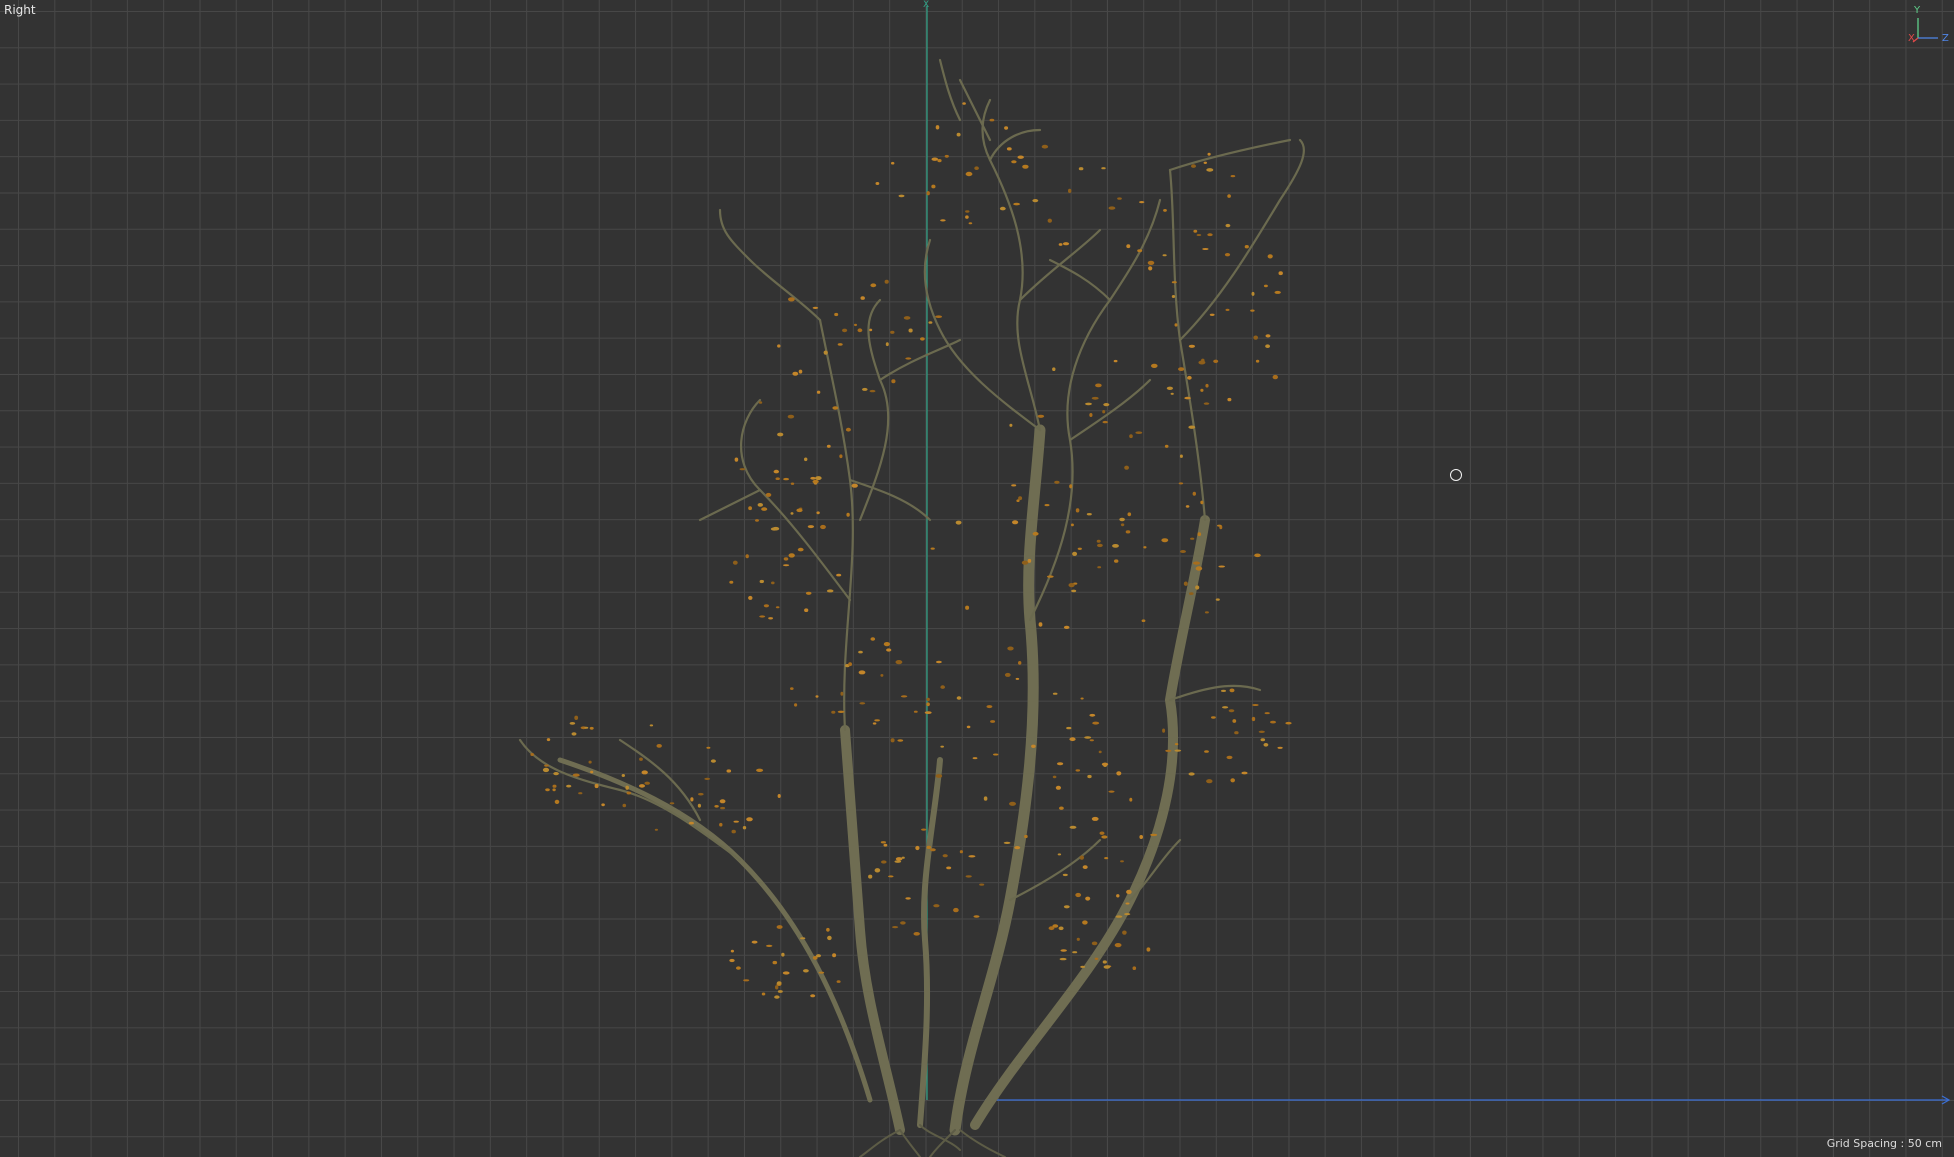 Image resolution: width=1954 pixels, height=1157 pixels. Describe the element at coordinates (1930, 25) in the screenshot. I see `axis-gizmo-icon: Y X Z` at that location.